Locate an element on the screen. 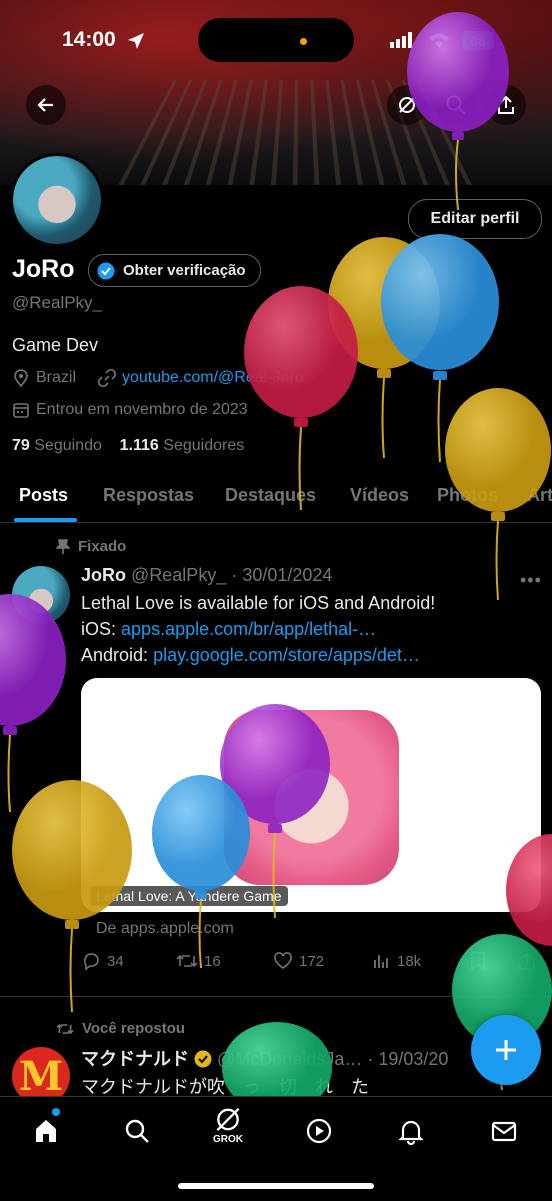 The width and height of the screenshot is (552, 1201). nav-video is located at coordinates (319, 1131).